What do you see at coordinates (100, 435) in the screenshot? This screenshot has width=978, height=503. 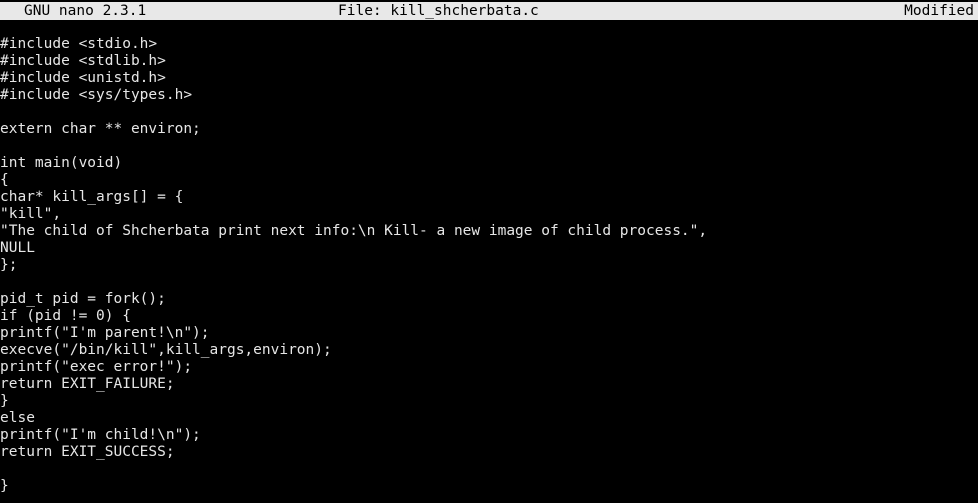 I see `code-text: printf("I'm child!\n");` at bounding box center [100, 435].